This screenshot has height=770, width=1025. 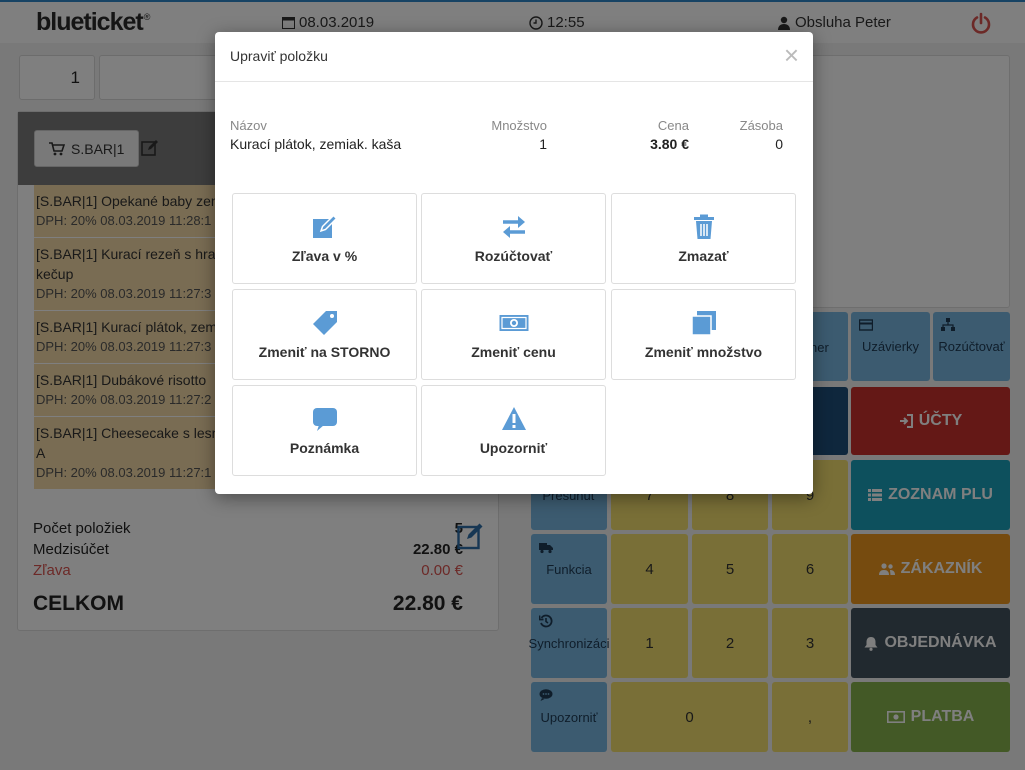 I want to click on change-price-button: Zmeniť cenu, so click(x=513, y=334).